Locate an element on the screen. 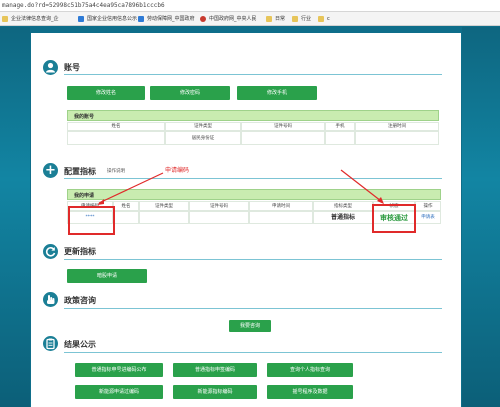 The image size is (500, 407). result-button-3: 查询个人指标查询 is located at coordinates (310, 370).